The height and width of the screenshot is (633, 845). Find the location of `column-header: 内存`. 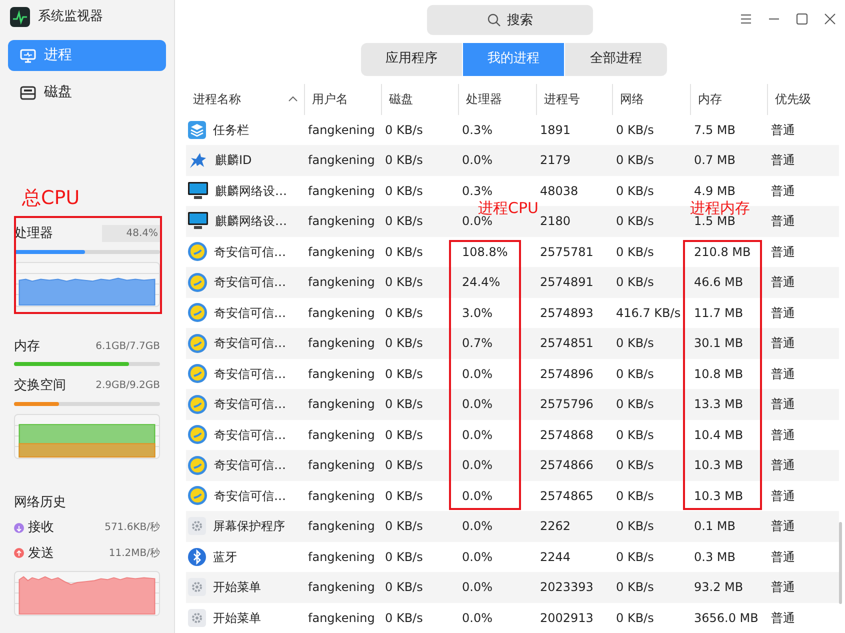

column-header: 内存 is located at coordinates (728, 99).